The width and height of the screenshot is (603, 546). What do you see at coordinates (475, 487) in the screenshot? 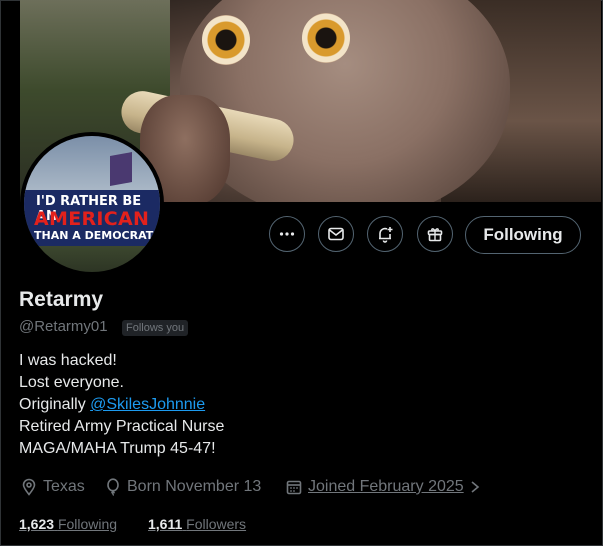
I see `chevron-right-icon` at bounding box center [475, 487].